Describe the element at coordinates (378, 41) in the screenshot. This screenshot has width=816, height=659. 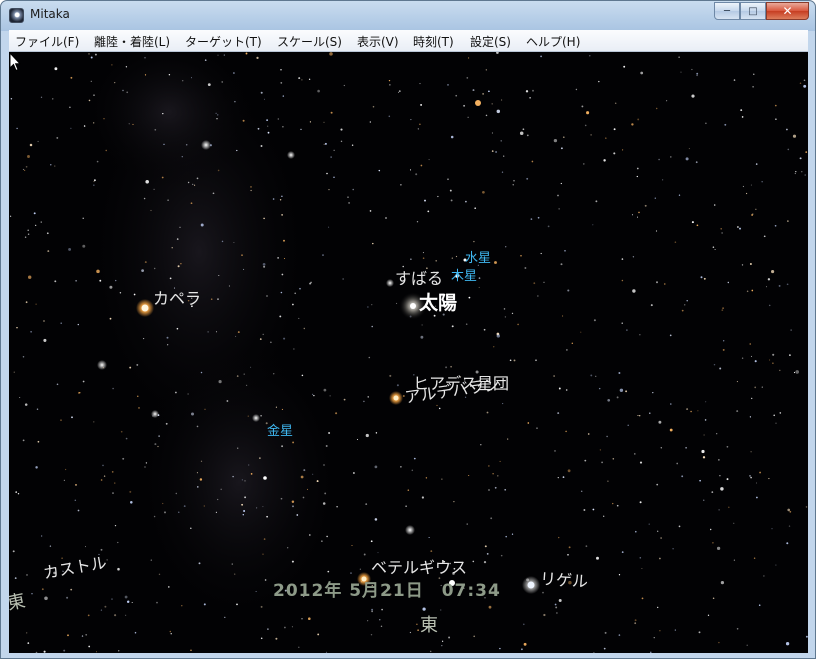
I see `menu-view: 表示(V)` at that location.